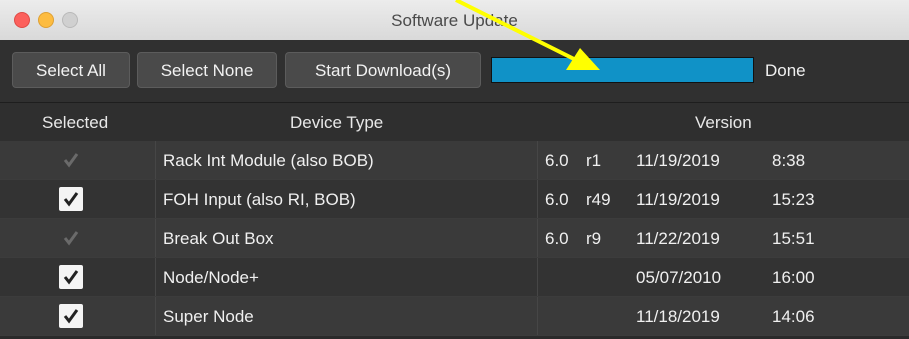 The image size is (909, 339). Describe the element at coordinates (527, 35) in the screenshot. I see `annotation-arrow-icon` at that location.